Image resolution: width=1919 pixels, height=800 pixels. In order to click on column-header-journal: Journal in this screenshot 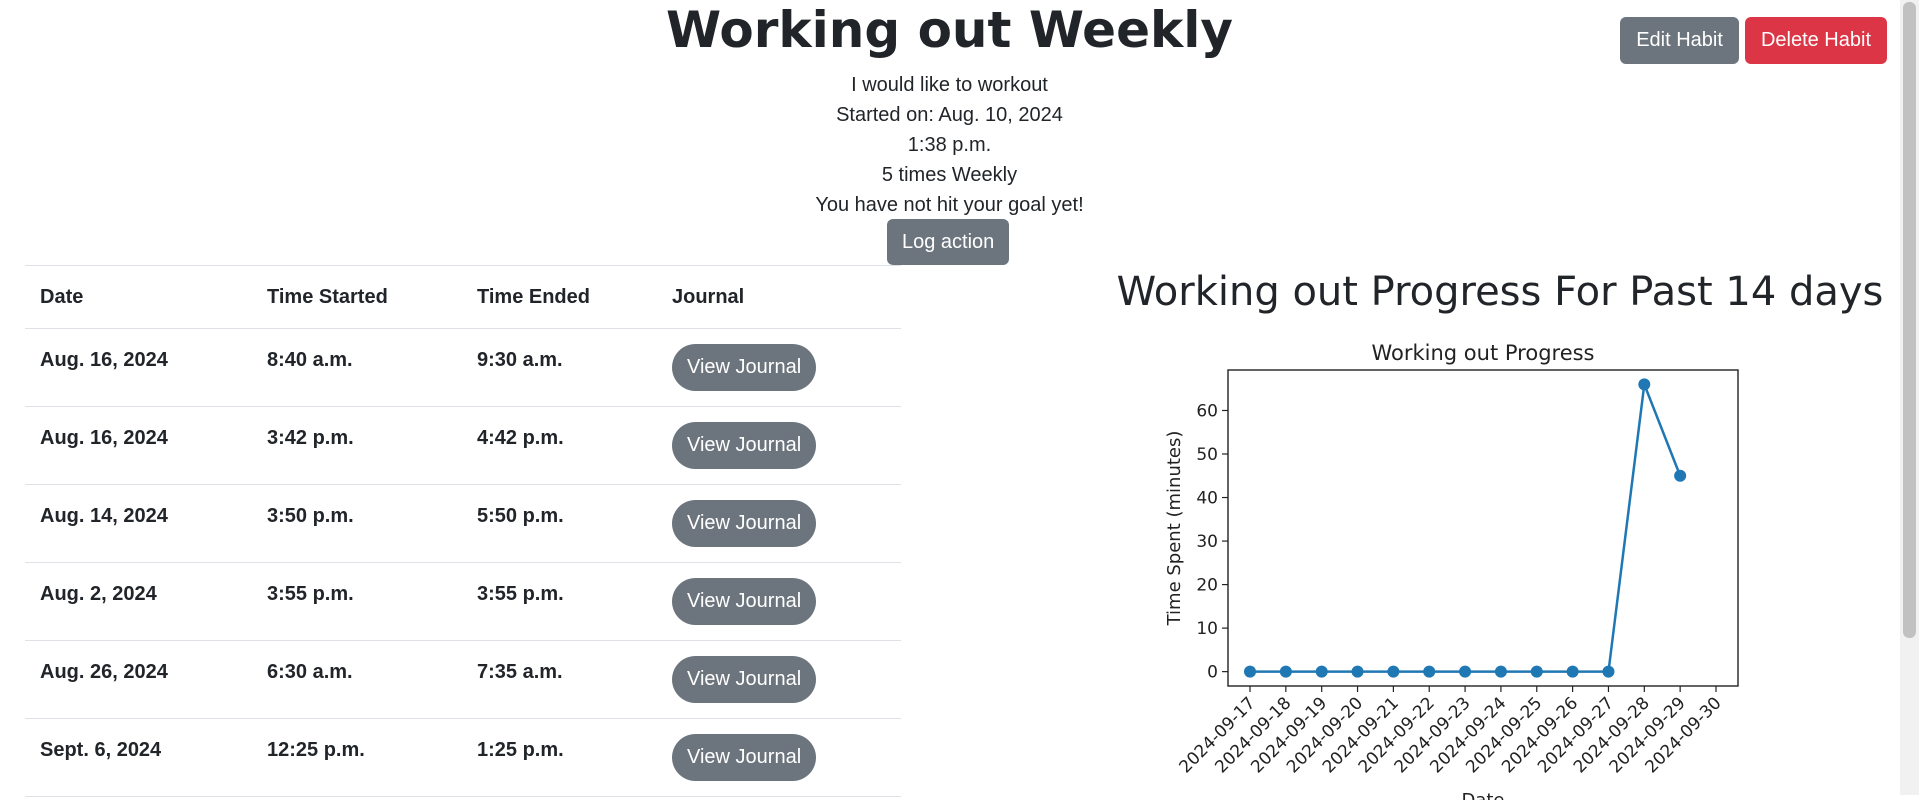, I will do `click(779, 297)`.